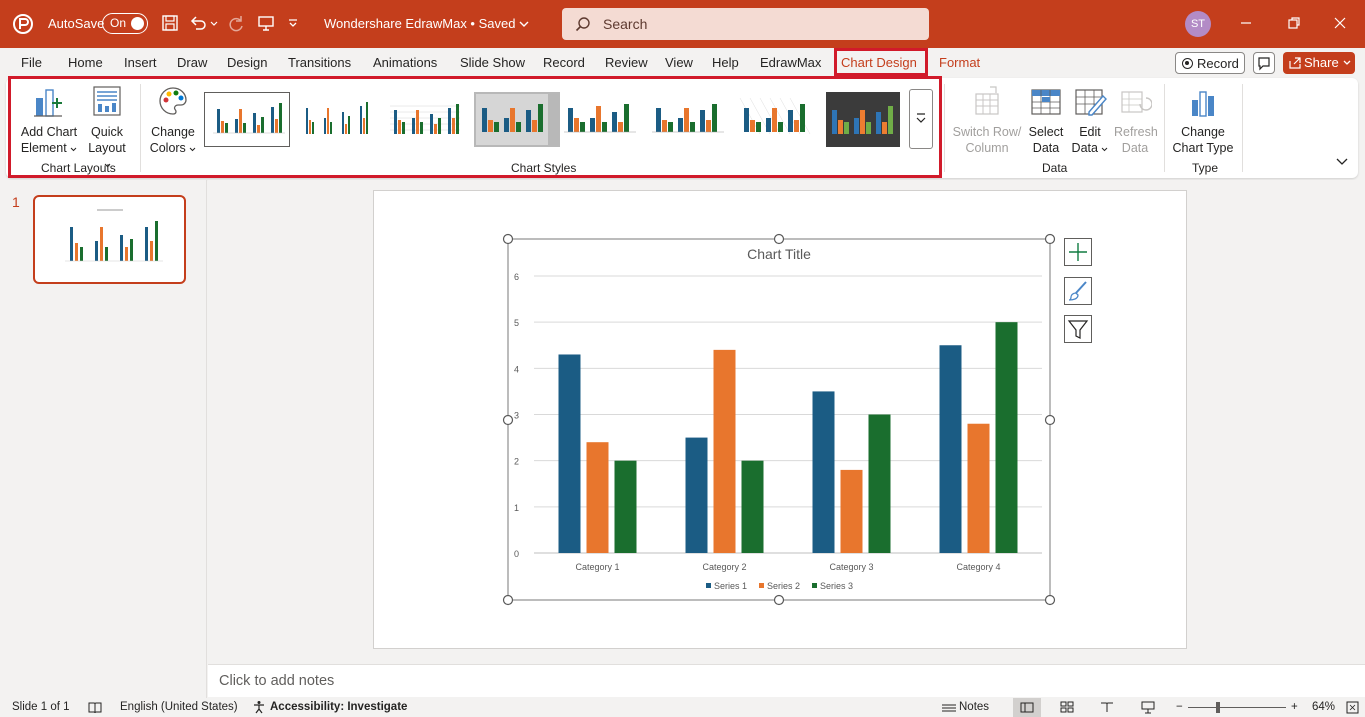 This screenshot has width=1365, height=717. Describe the element at coordinates (1107, 707) in the screenshot. I see `reading-view-icon` at that location.